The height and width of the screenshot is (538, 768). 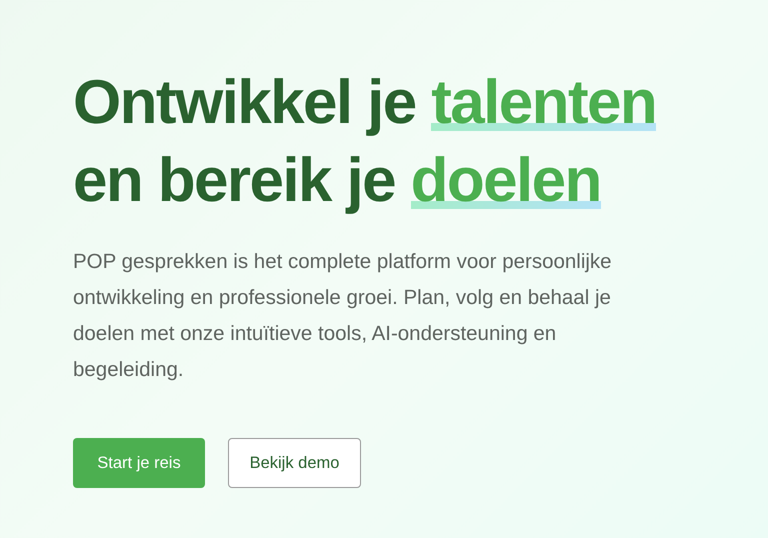 What do you see at coordinates (294, 463) in the screenshot?
I see `demo-button: Bekijk demo` at bounding box center [294, 463].